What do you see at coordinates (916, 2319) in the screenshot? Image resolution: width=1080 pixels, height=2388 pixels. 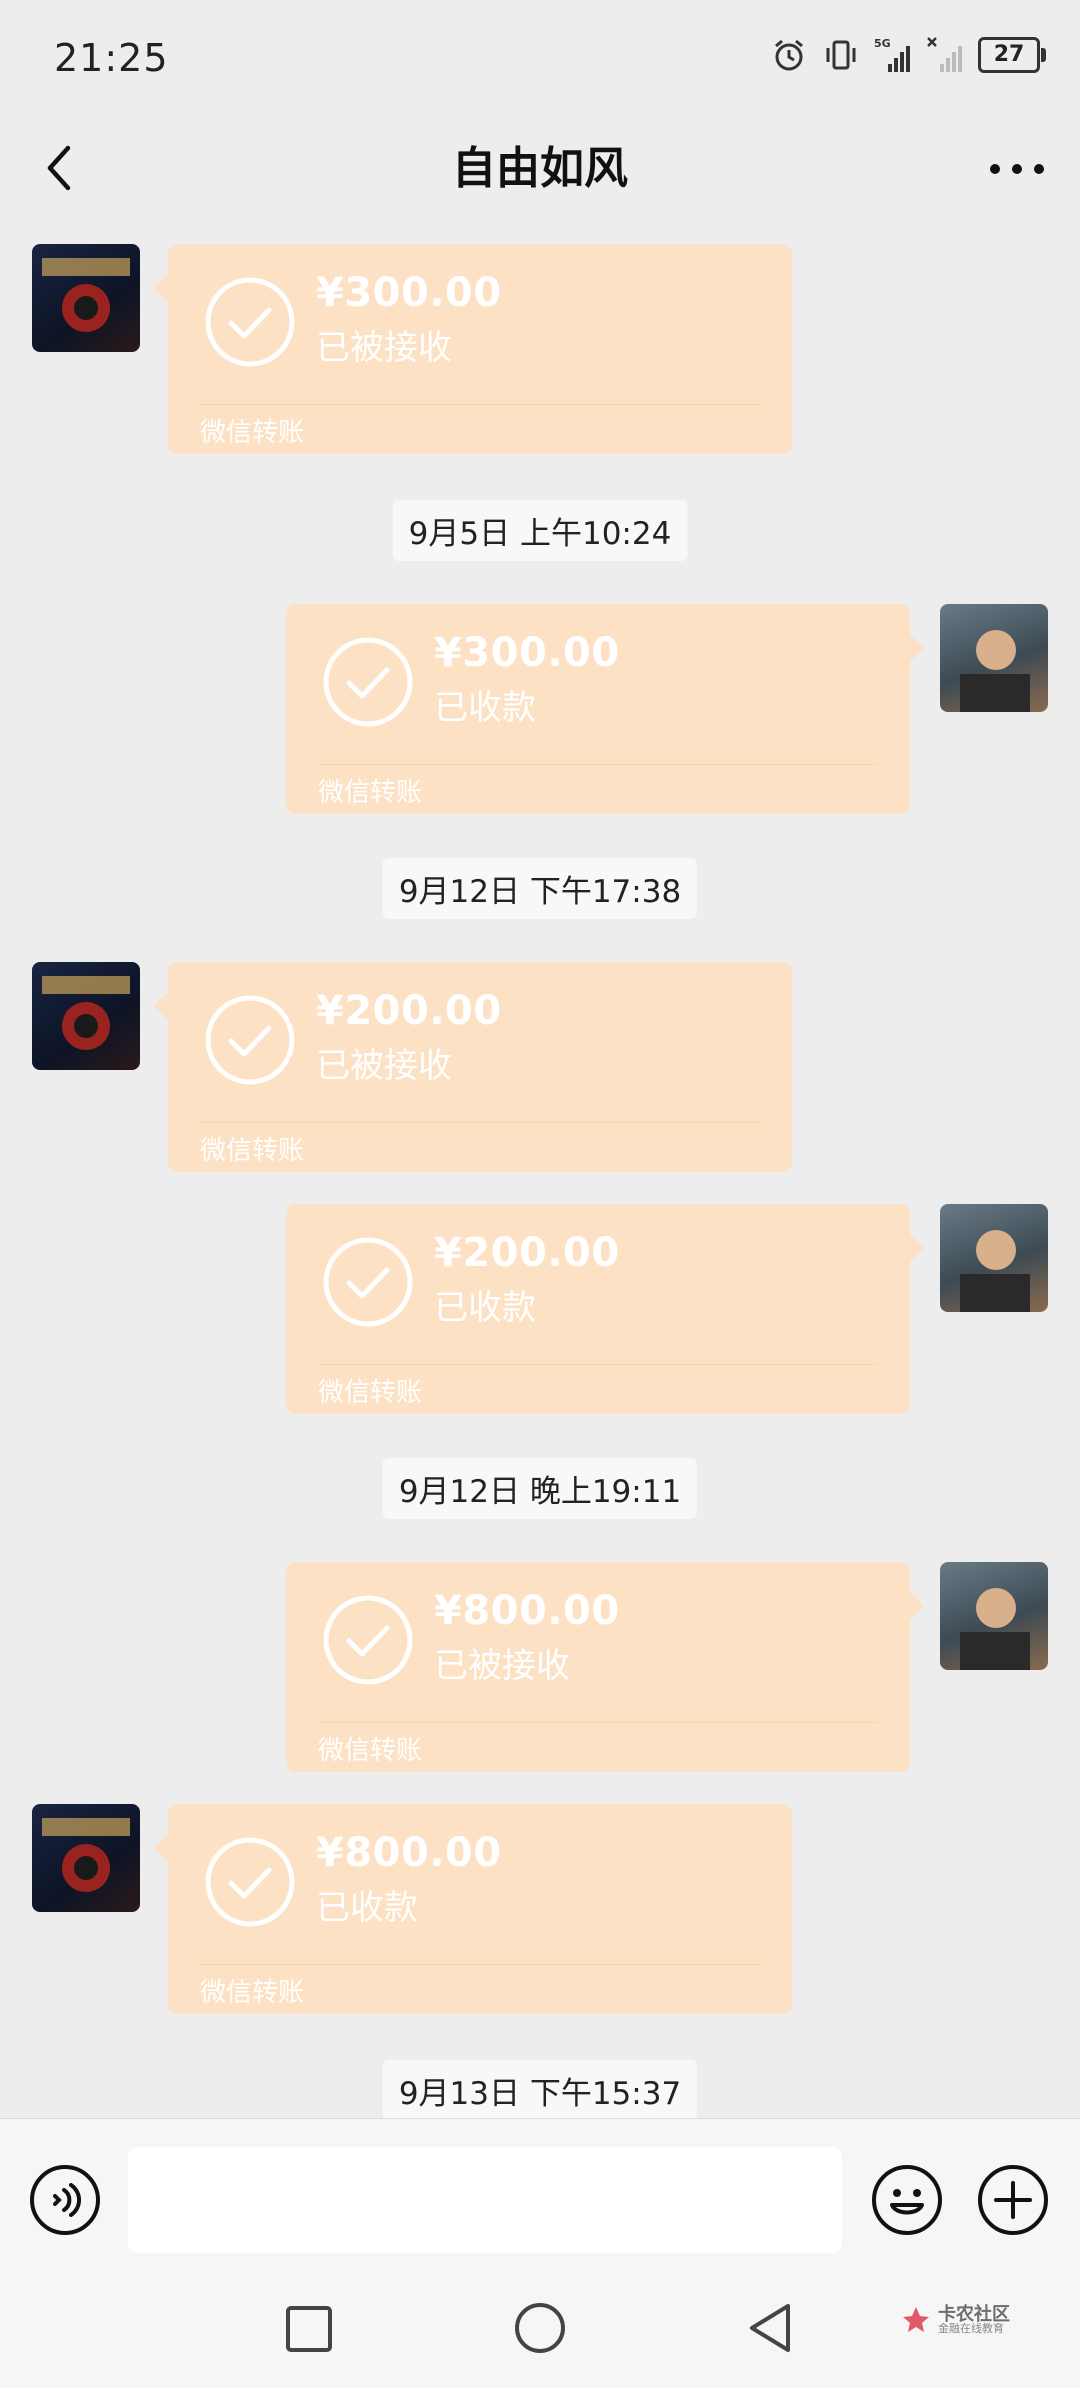 I see `watermark-logo-icon` at bounding box center [916, 2319].